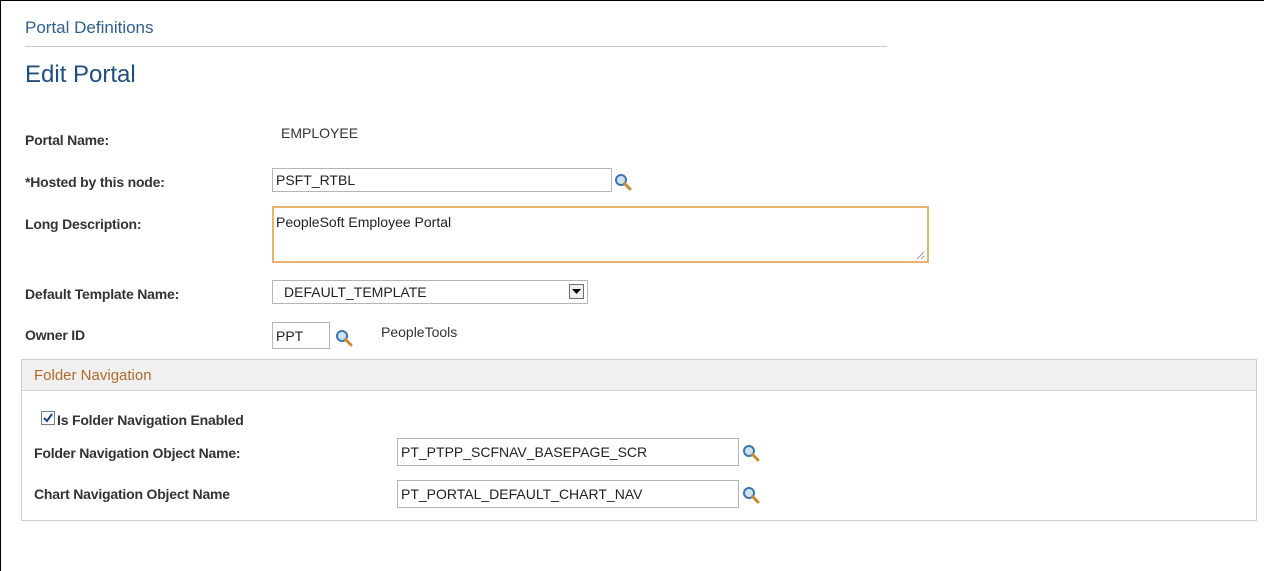  I want to click on breadcrumb: Portal Definitions, so click(89, 28).